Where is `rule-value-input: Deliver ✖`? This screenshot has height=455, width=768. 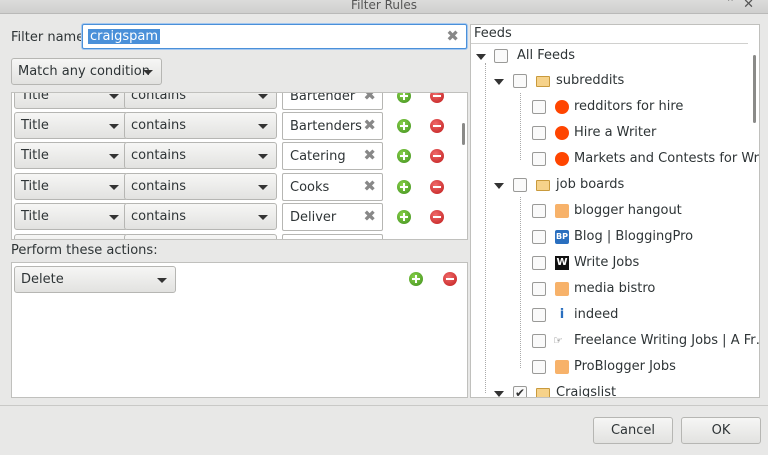
rule-value-input: Deliver ✖ is located at coordinates (332, 217).